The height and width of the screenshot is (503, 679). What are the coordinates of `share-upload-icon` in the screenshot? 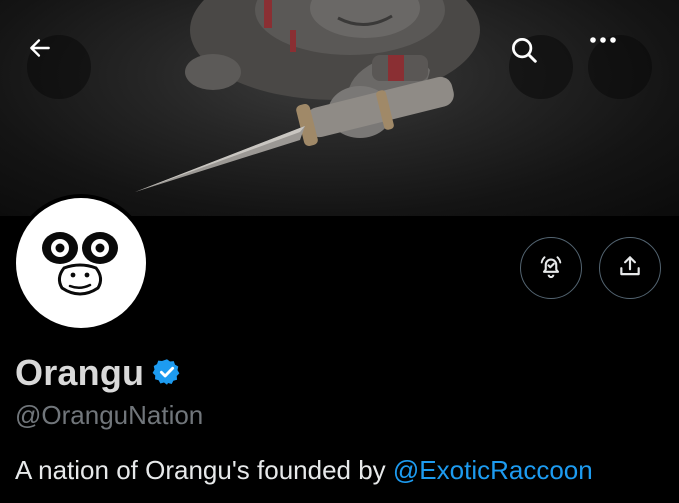 It's located at (630, 268).